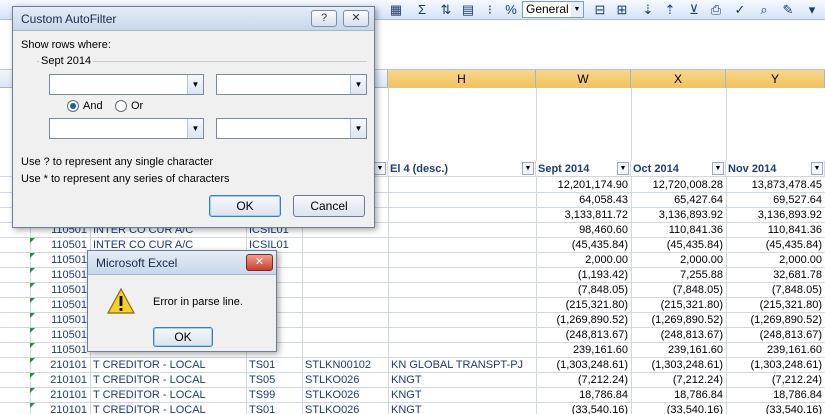  I want to click on dialog-titlebar: Custom AutoFilter ? ✕, so click(193, 19).